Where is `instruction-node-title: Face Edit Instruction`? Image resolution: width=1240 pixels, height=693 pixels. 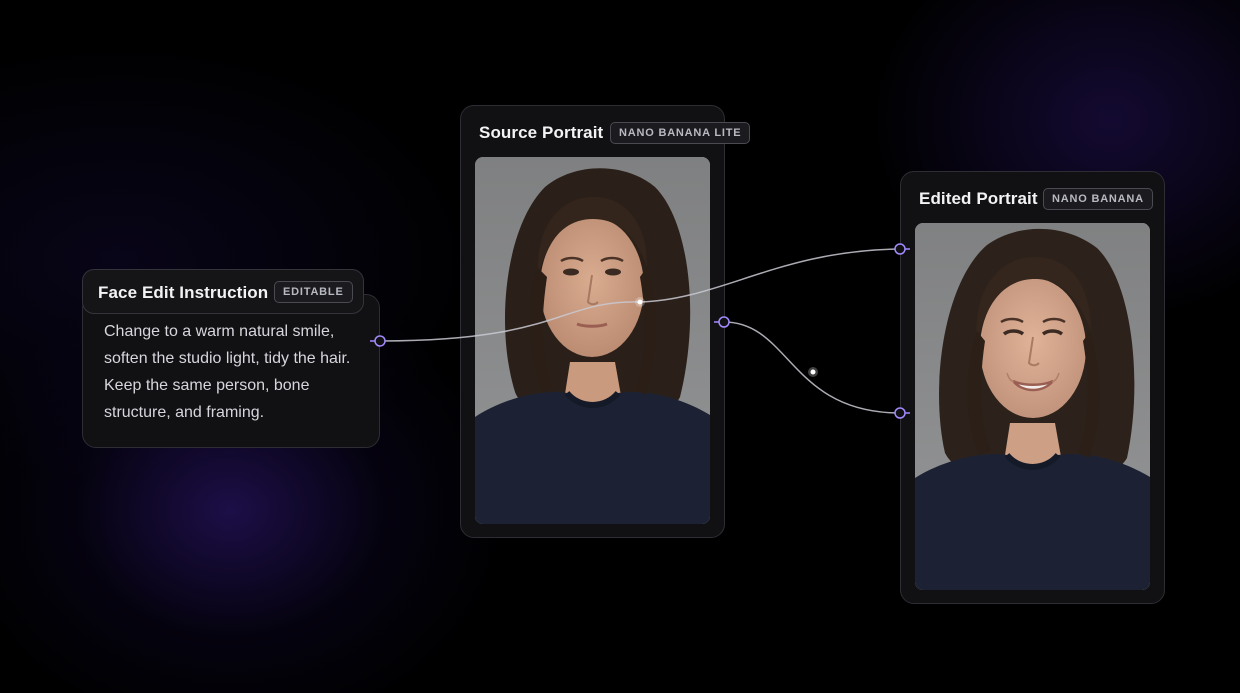 instruction-node-title: Face Edit Instruction is located at coordinates (183, 292).